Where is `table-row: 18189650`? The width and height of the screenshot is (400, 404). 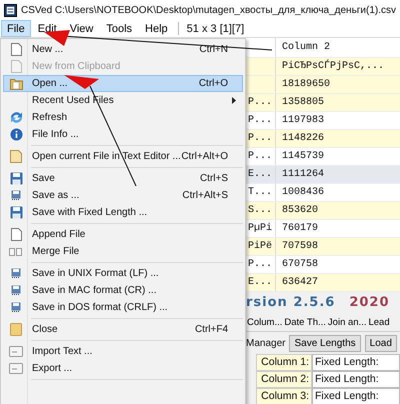
table-row: 18189650 is located at coordinates (323, 85).